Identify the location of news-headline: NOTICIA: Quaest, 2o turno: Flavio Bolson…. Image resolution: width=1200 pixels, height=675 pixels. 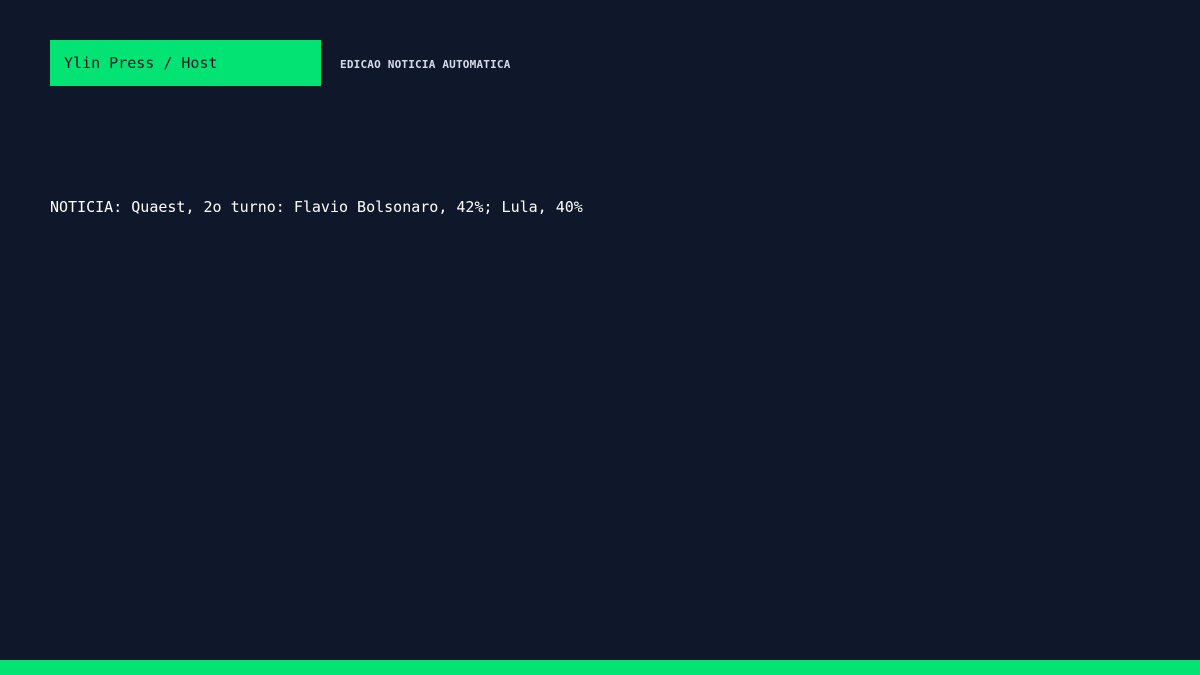
(316, 207).